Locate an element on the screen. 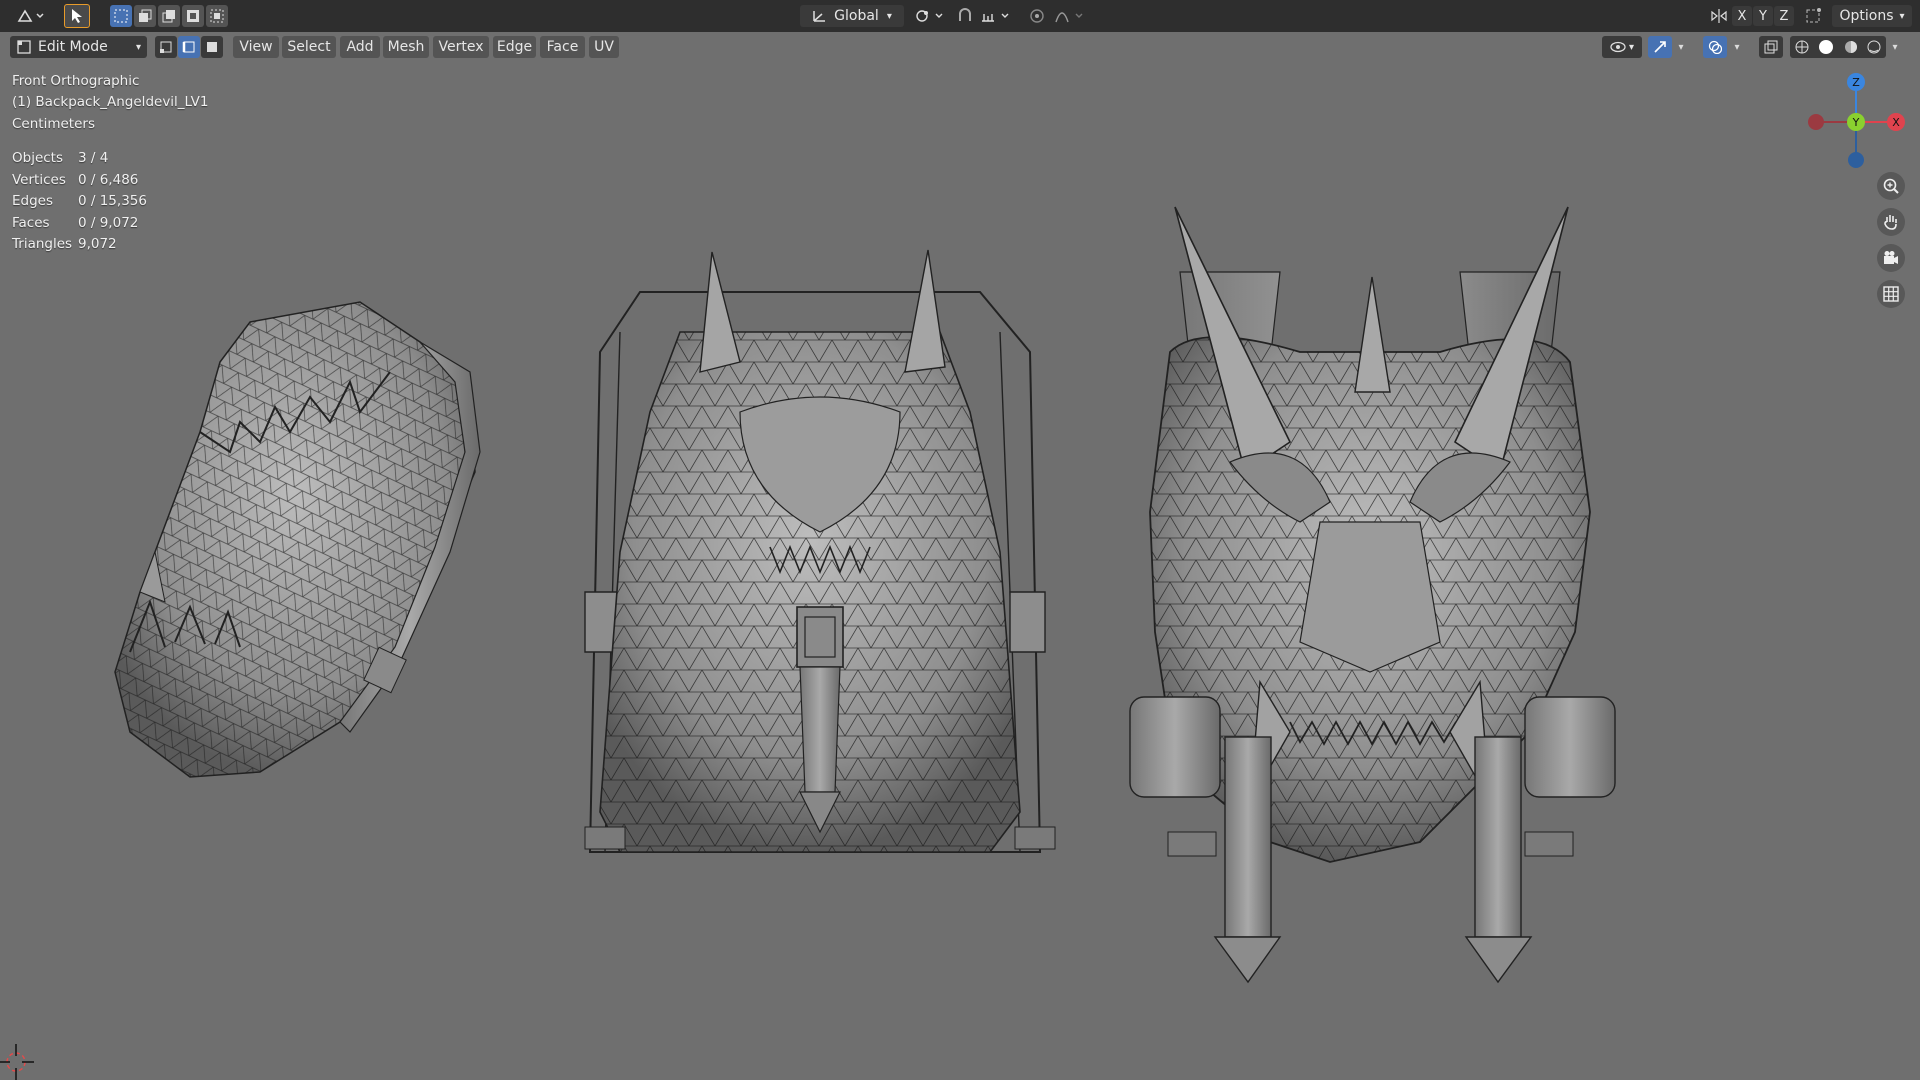 The height and width of the screenshot is (1080, 1920). snap-toggle-icon is located at coordinates (965, 16).